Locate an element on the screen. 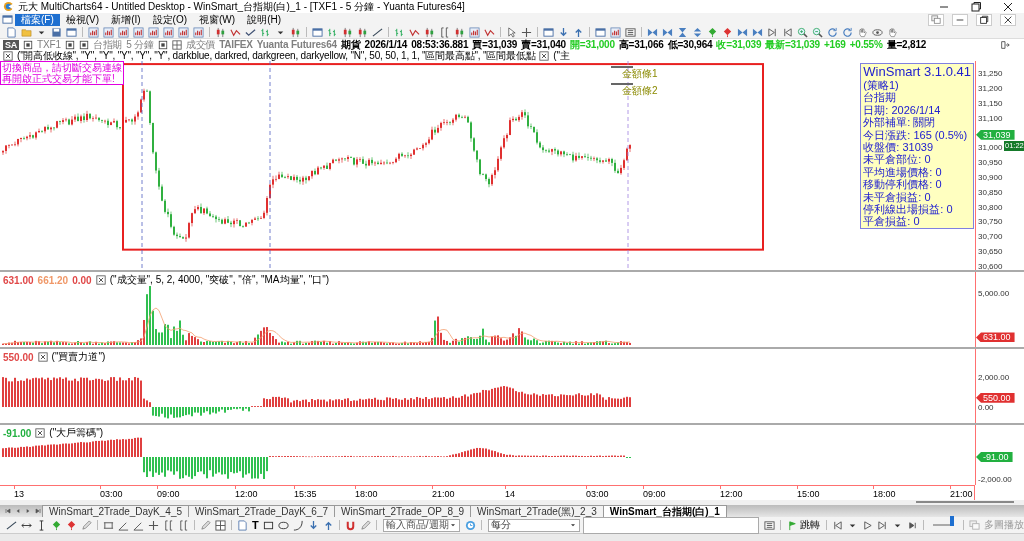 The image size is (1024, 541). sheet-tab: WinSmart_2Trade_DayK_4_5 is located at coordinates (116, 511).